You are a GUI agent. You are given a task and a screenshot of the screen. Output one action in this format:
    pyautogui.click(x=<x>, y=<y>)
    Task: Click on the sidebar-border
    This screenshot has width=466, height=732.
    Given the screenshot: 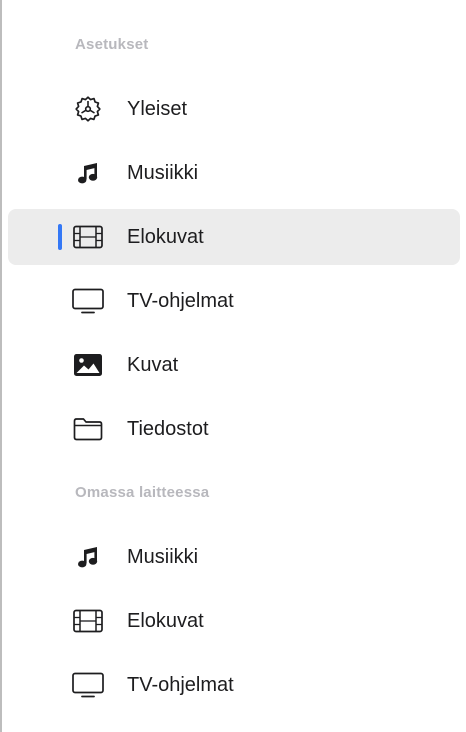 What is the action you would take?
    pyautogui.click(x=1, y=366)
    